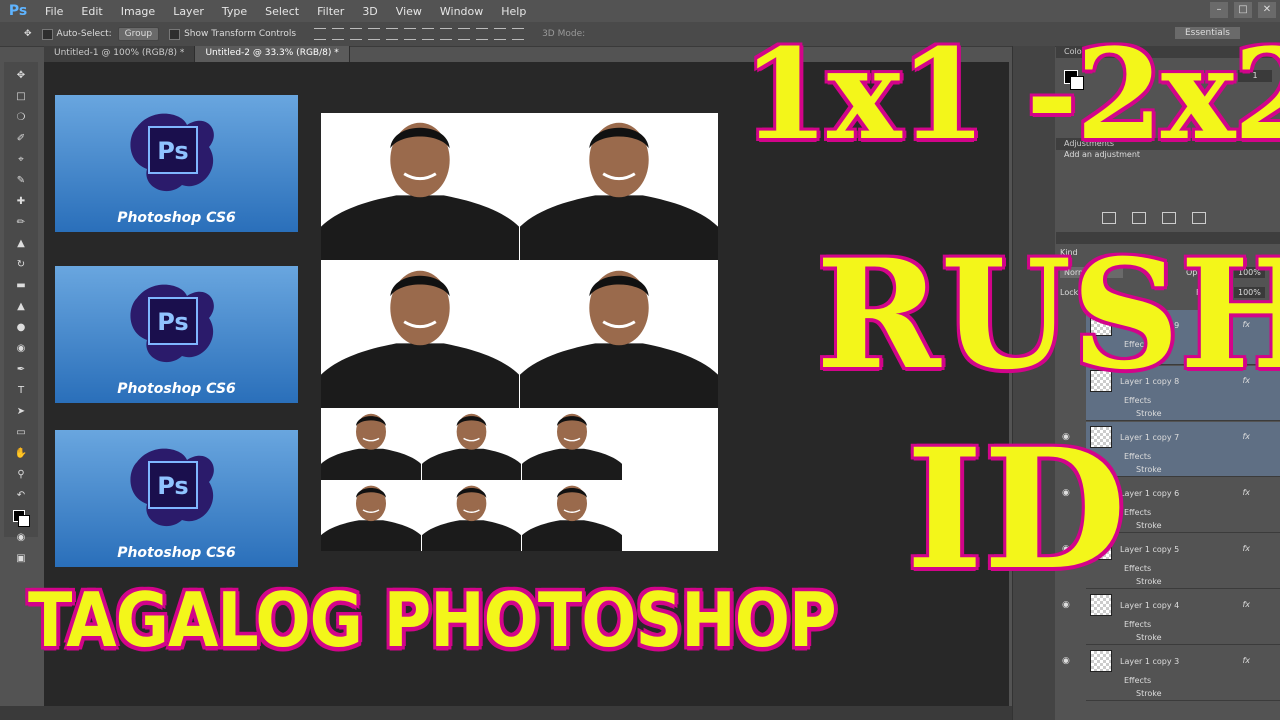  What do you see at coordinates (410, 34) in the screenshot?
I see `align-right-icon` at bounding box center [410, 34].